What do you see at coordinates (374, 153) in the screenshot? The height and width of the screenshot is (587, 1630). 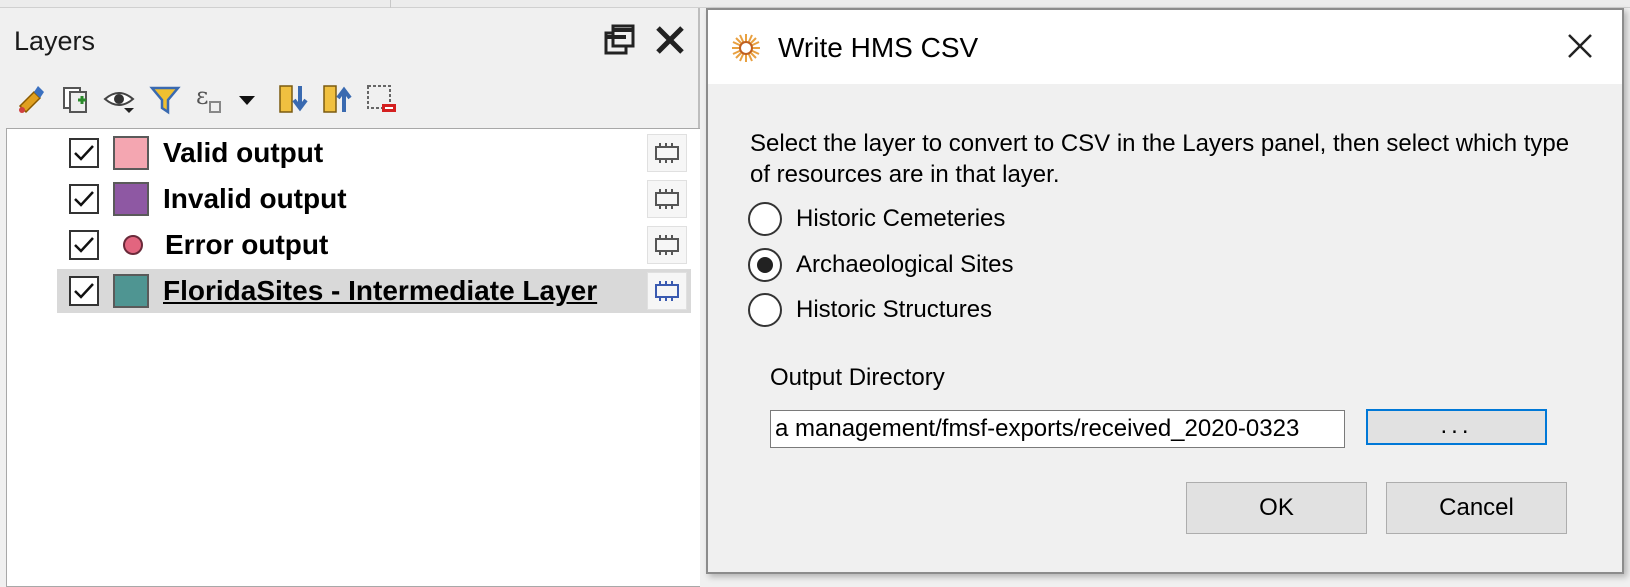 I see `layer-item-valid-output: Valid output` at bounding box center [374, 153].